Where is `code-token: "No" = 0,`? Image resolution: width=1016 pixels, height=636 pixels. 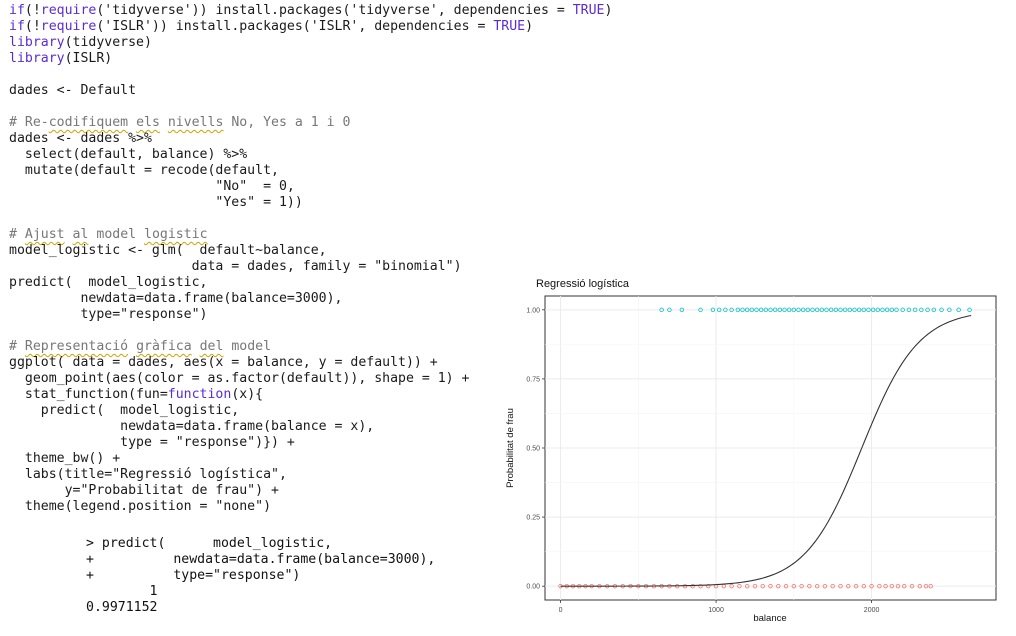
code-token: "No" = 0, is located at coordinates (152, 186).